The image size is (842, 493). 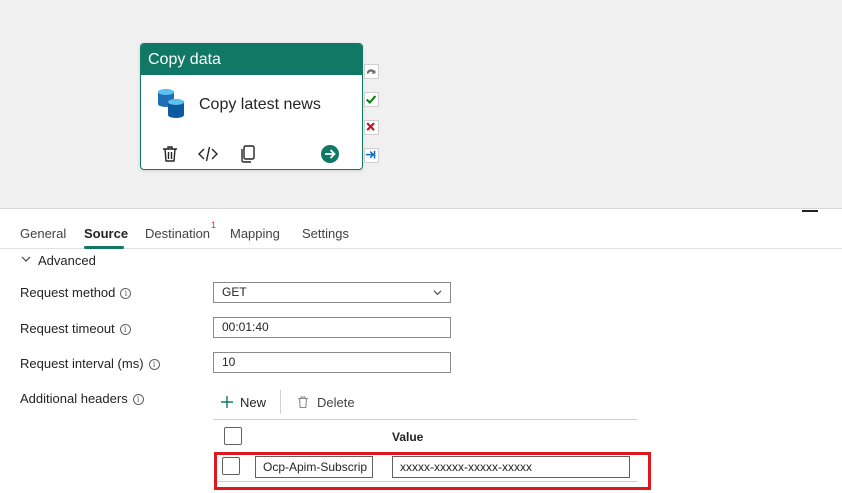 I want to click on delete-header-button: Delete, so click(x=325, y=402).